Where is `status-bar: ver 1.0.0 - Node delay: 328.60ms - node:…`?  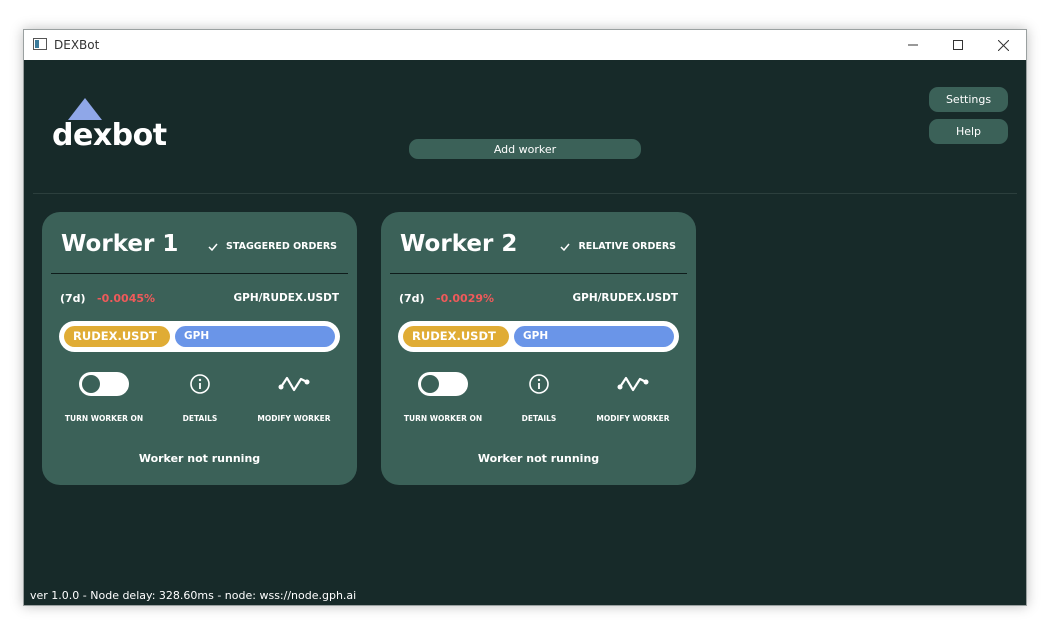
status-bar: ver 1.0.0 - Node delay: 328.60ms - node:… is located at coordinates (193, 595).